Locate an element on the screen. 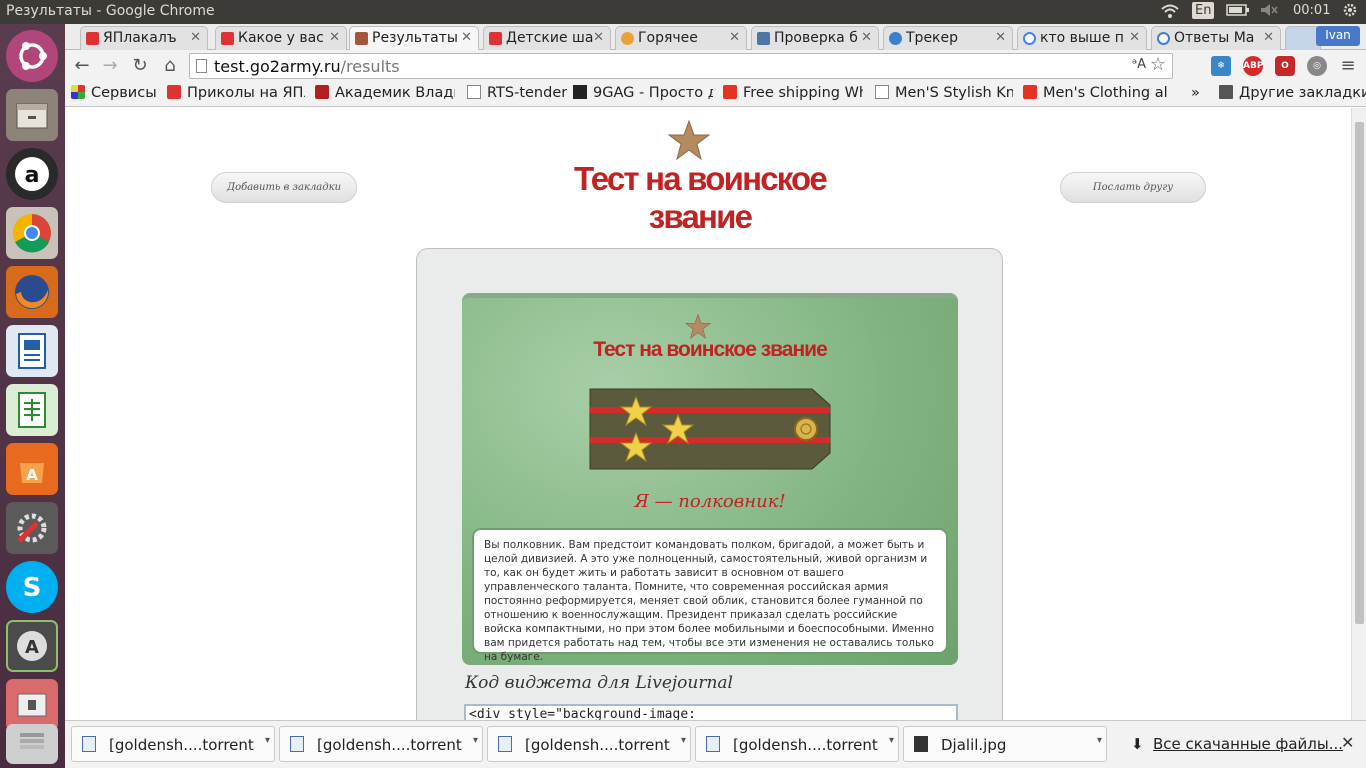 This screenshot has width=1366, height=768. page-scrollbar is located at coordinates (1358, 414).